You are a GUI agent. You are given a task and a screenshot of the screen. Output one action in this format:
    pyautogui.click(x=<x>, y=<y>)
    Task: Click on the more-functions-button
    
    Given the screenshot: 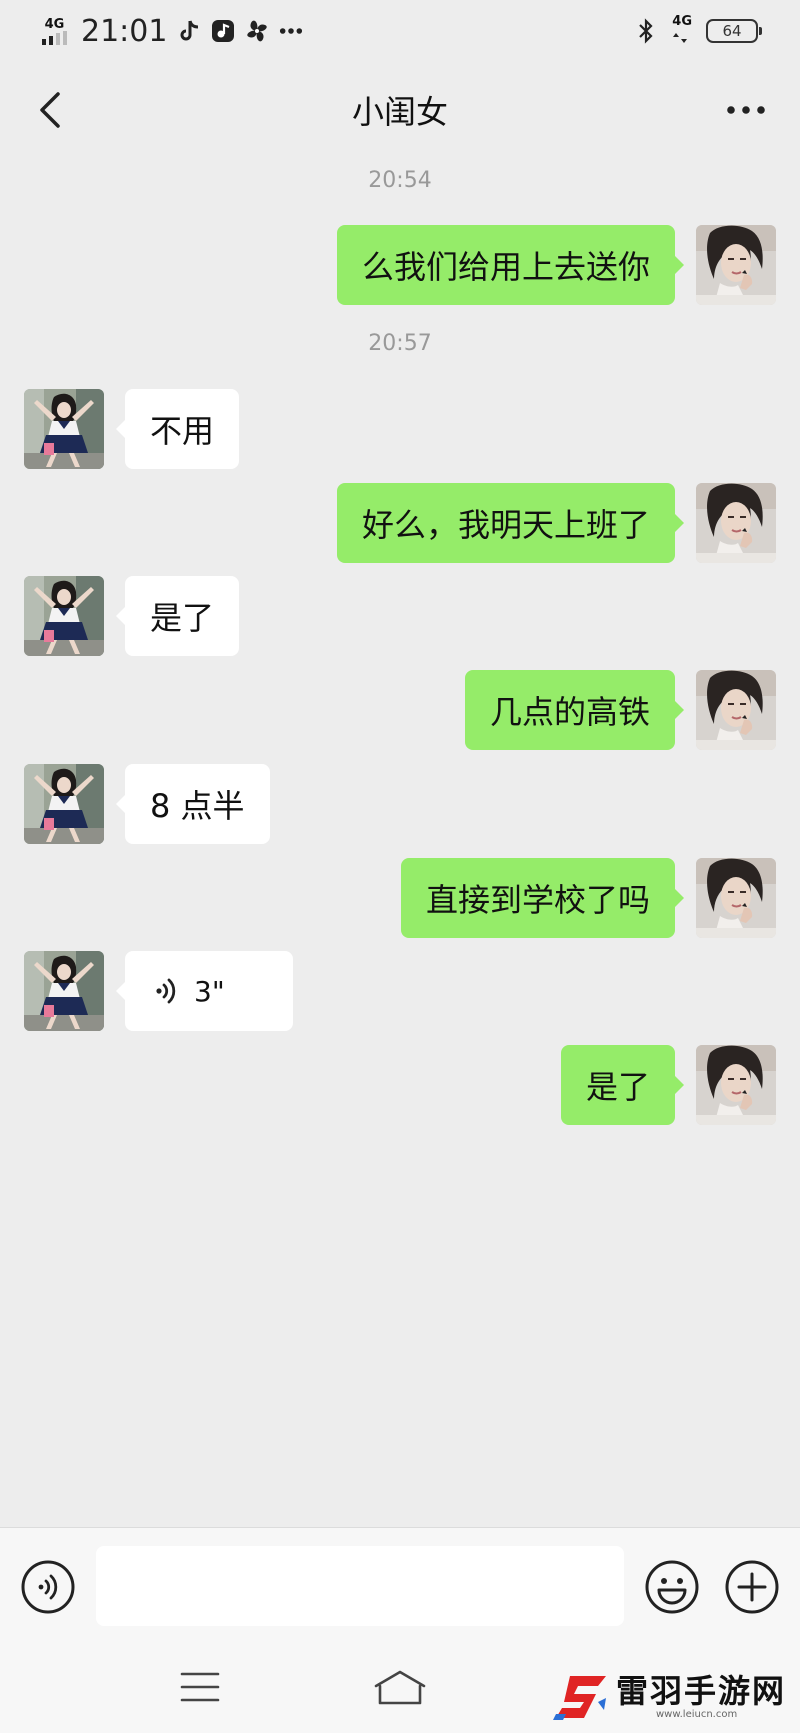 What is the action you would take?
    pyautogui.click(x=752, y=1587)
    